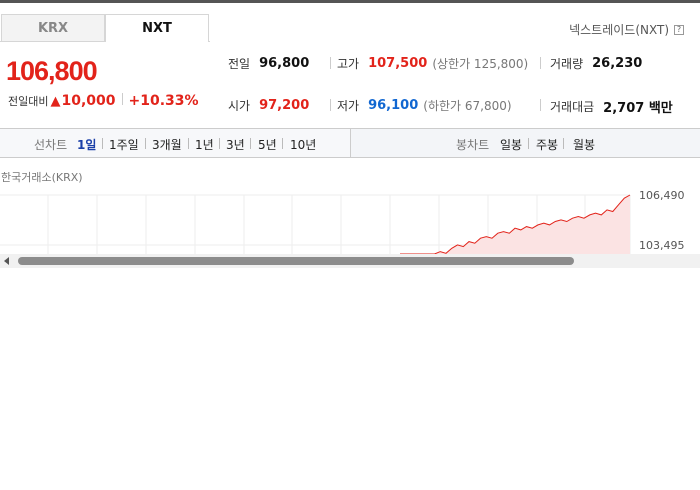  Describe the element at coordinates (28, 101) in the screenshot. I see `prev-day-label: 전일대비` at that location.